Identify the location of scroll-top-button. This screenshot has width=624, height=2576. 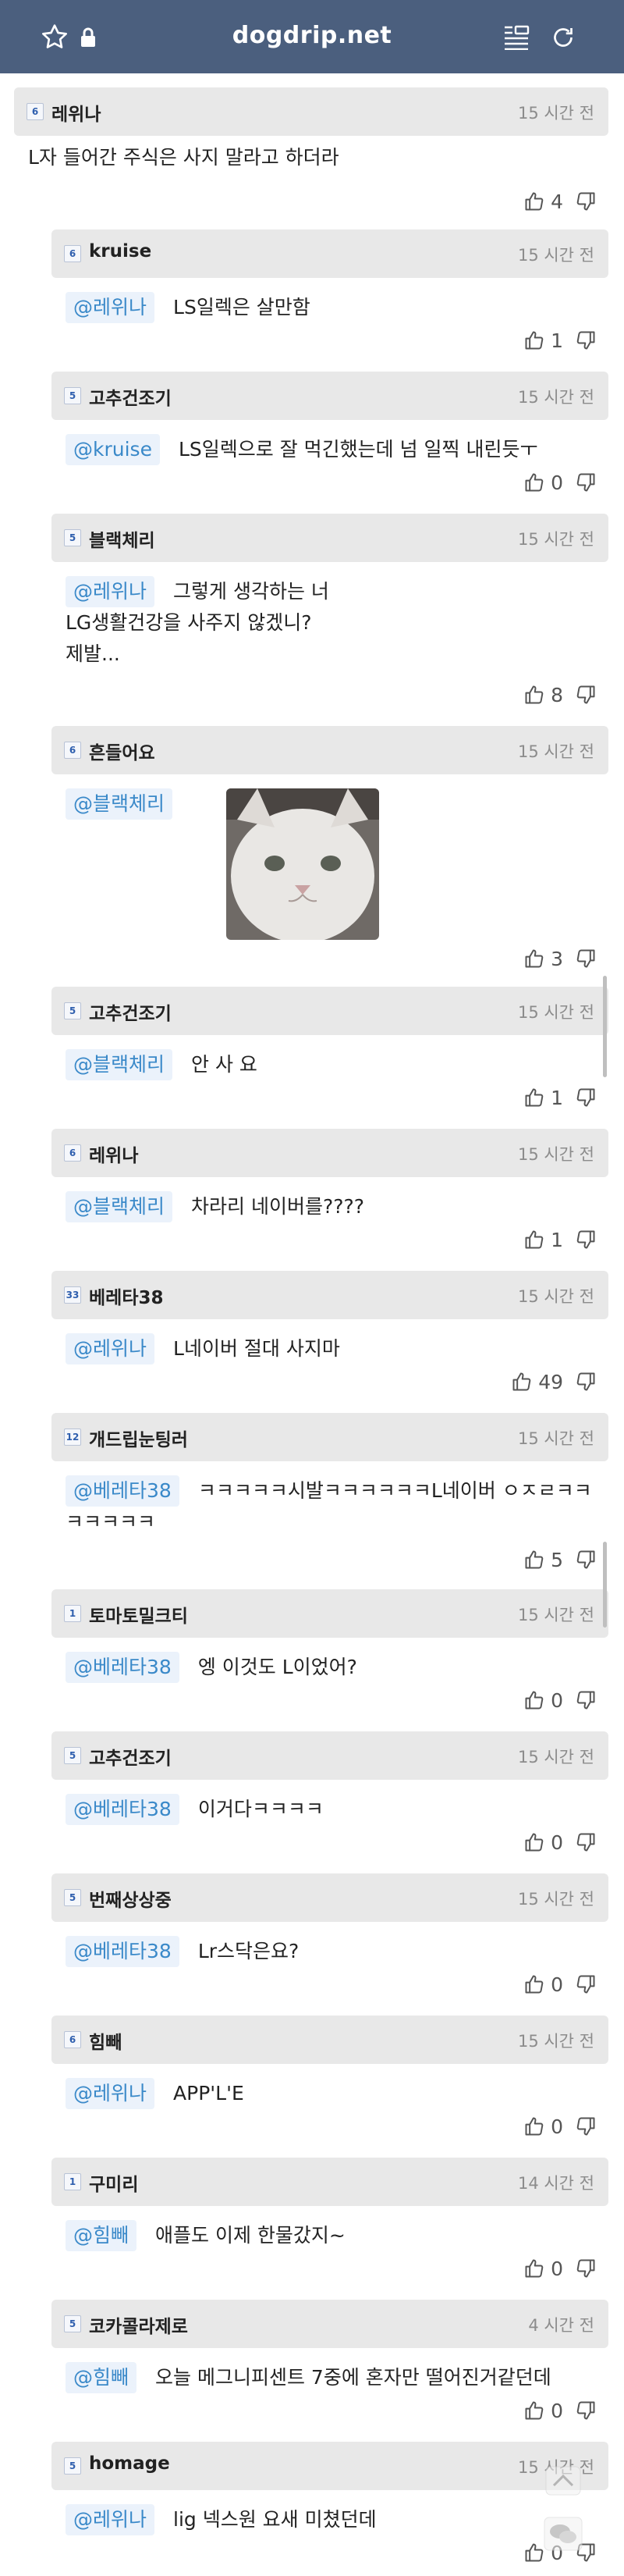
(563, 2480).